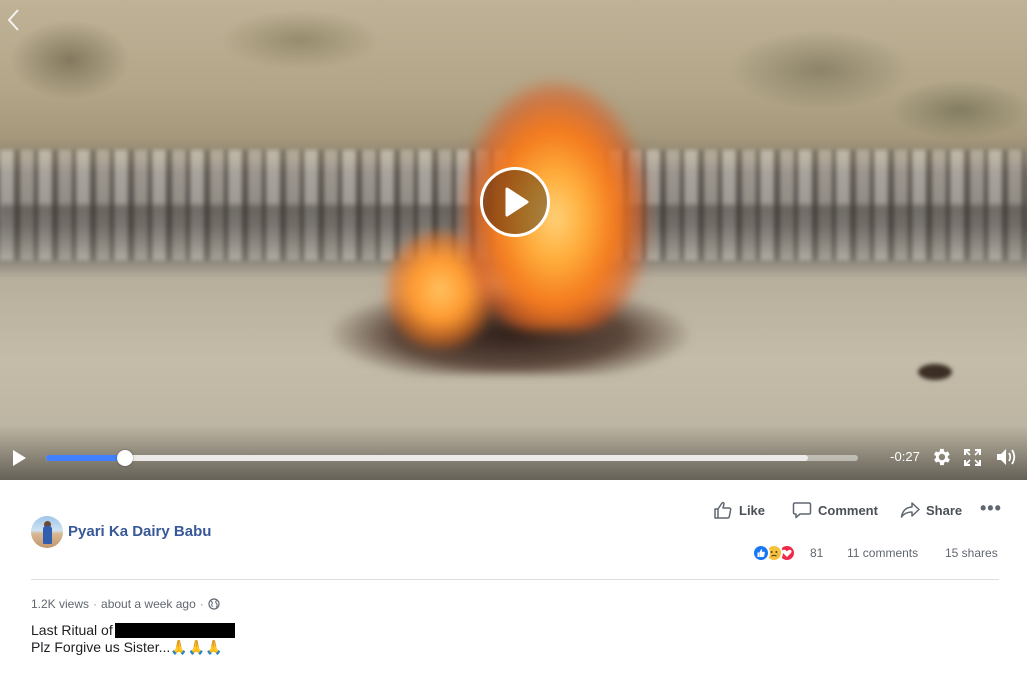 The width and height of the screenshot is (1027, 676). I want to click on avatar, so click(47, 532).